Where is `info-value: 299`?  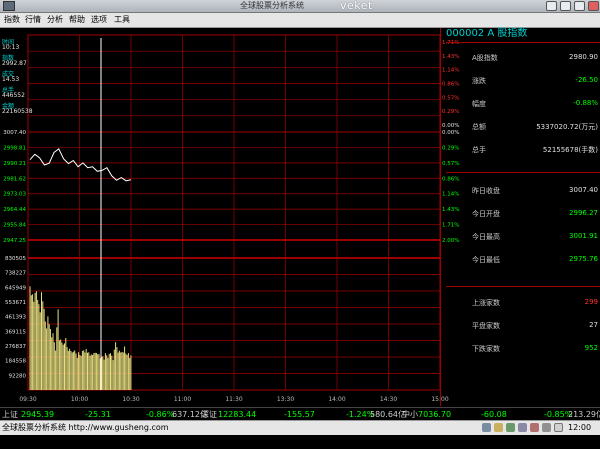 info-value: 299 is located at coordinates (591, 302).